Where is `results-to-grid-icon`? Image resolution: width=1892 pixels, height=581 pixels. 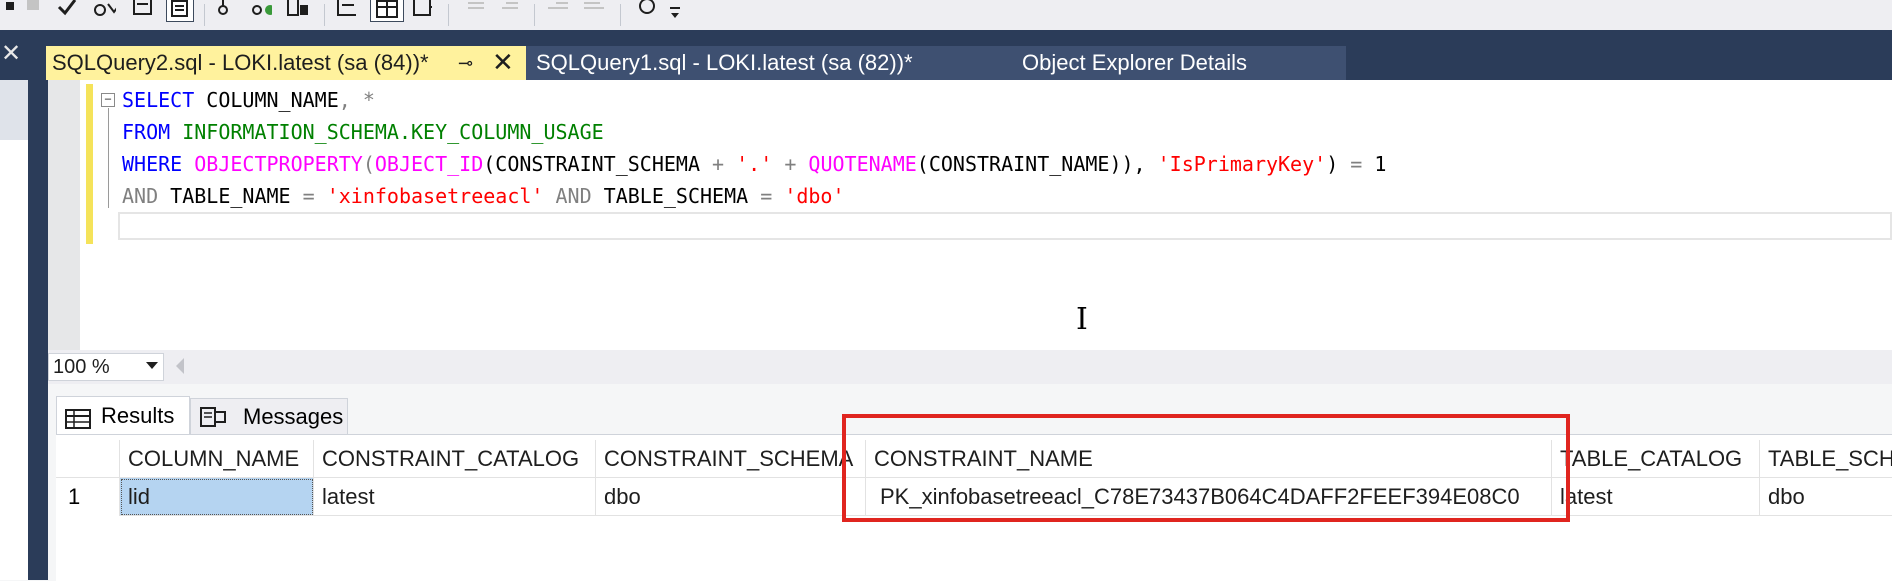 results-to-grid-icon is located at coordinates (387, 11).